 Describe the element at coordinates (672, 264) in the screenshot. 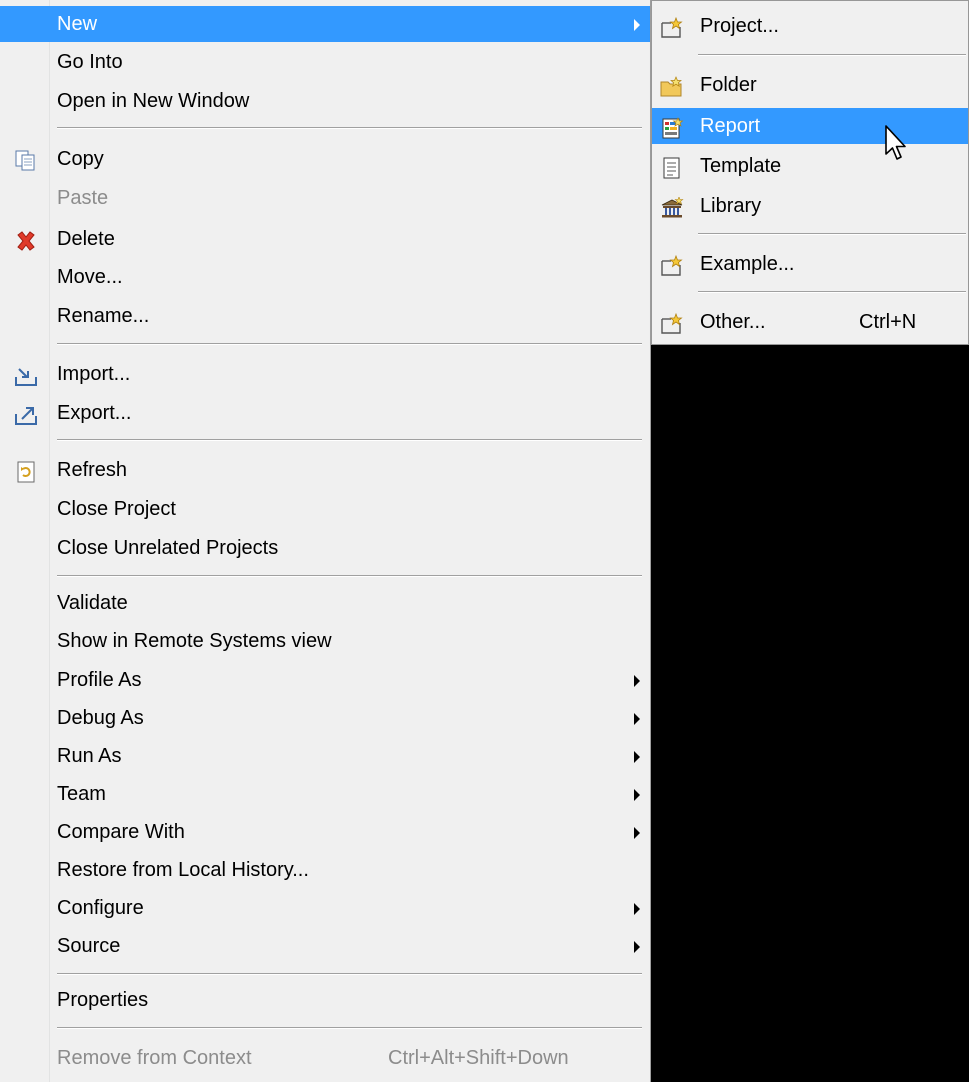

I see `new-example-icon` at that location.